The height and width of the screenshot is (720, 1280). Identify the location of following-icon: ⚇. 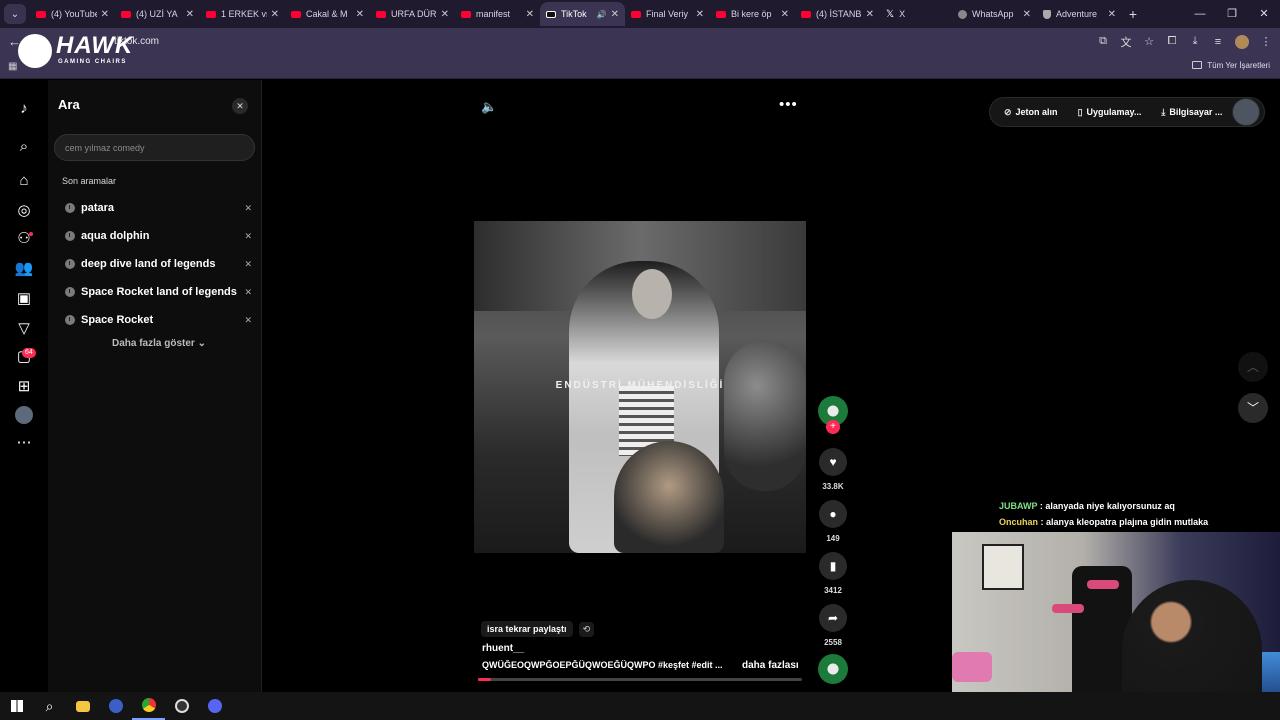
(24, 238).